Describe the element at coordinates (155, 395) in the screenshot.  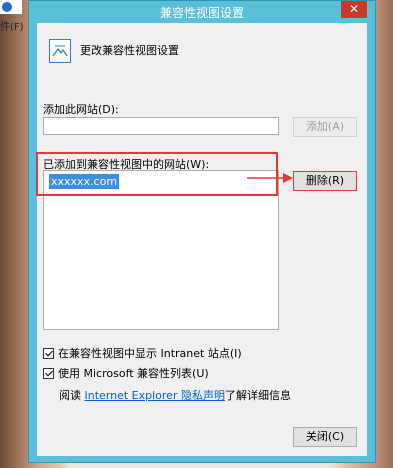
I see `privacy-link: Internet Explorer 隐私声明` at that location.